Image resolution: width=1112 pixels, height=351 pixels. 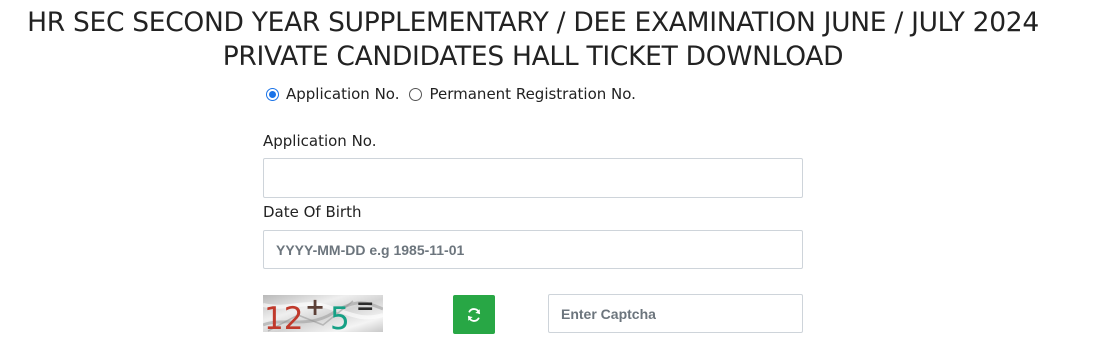 What do you see at coordinates (272, 94) in the screenshot?
I see `radio-application-no` at bounding box center [272, 94].